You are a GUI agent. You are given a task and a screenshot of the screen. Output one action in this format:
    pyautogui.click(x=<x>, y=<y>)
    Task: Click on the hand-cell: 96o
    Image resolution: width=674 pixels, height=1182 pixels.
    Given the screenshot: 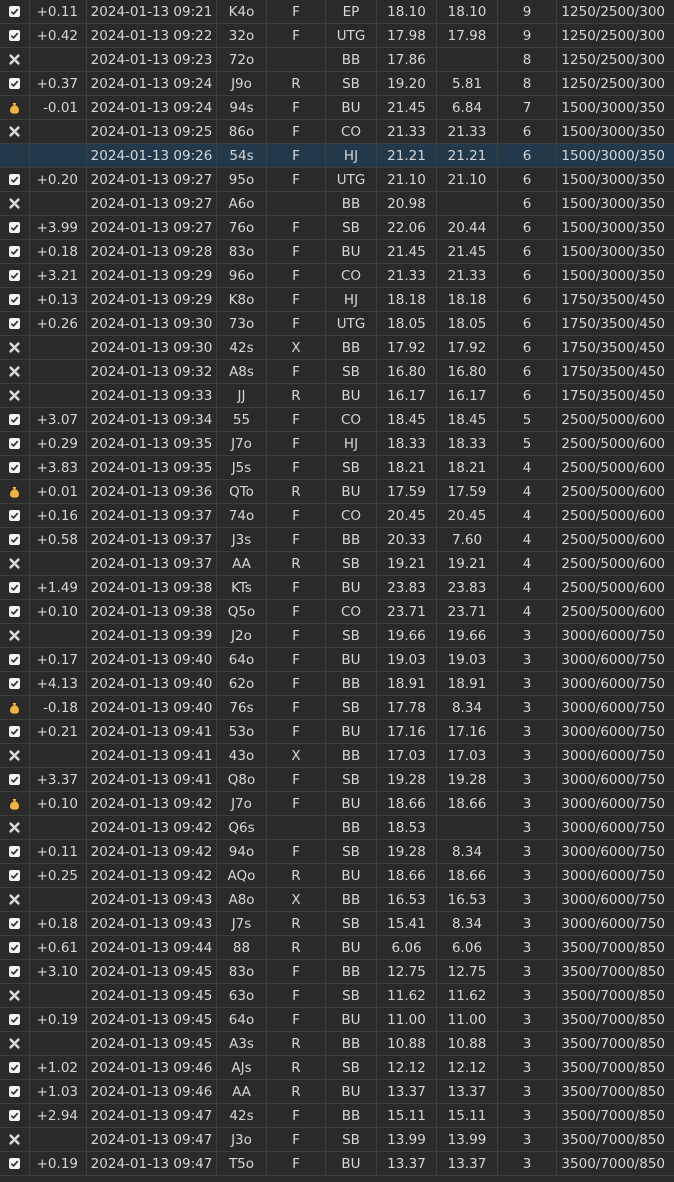 What is the action you would take?
    pyautogui.click(x=242, y=275)
    